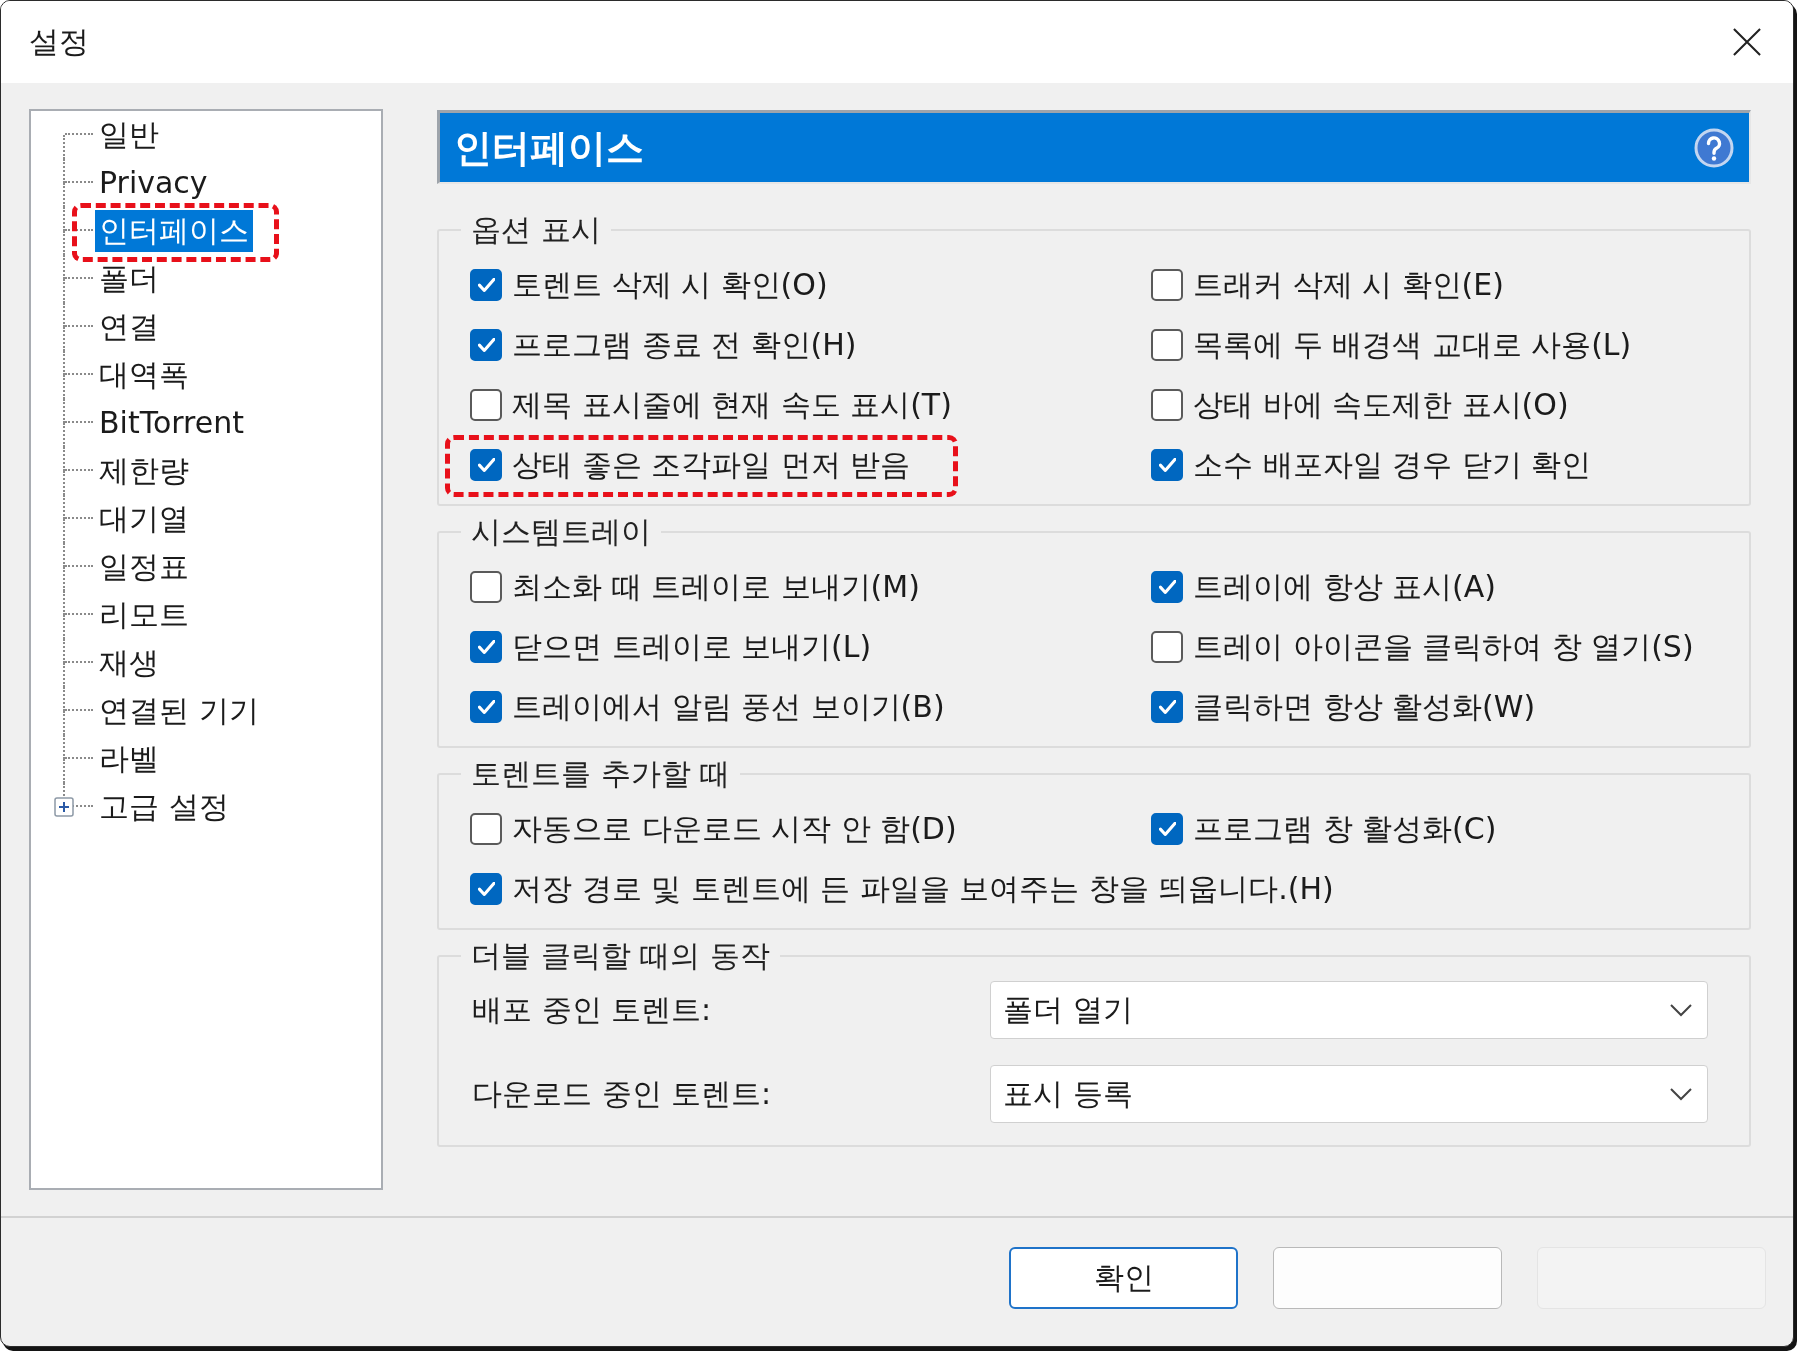 This screenshot has height=1354, width=1800. I want to click on checkbox-label: 트레이에 항상 표시(A), so click(1344, 587).